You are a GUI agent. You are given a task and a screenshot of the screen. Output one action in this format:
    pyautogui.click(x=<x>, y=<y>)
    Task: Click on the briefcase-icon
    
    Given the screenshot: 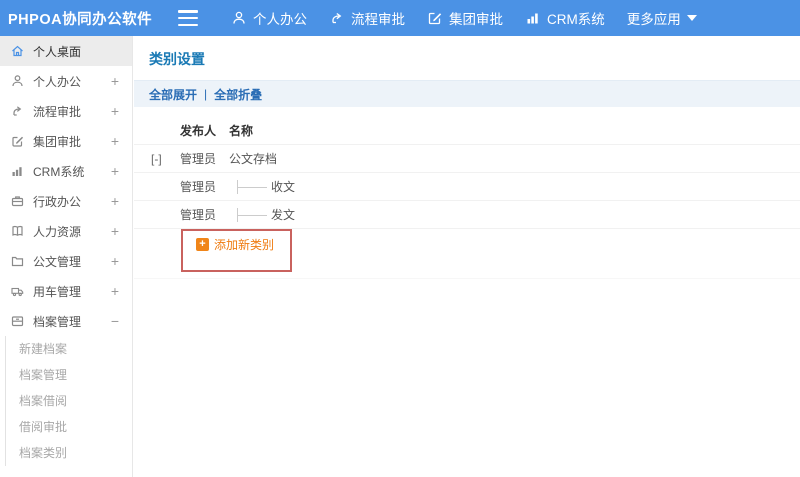 What is the action you would take?
    pyautogui.click(x=18, y=201)
    